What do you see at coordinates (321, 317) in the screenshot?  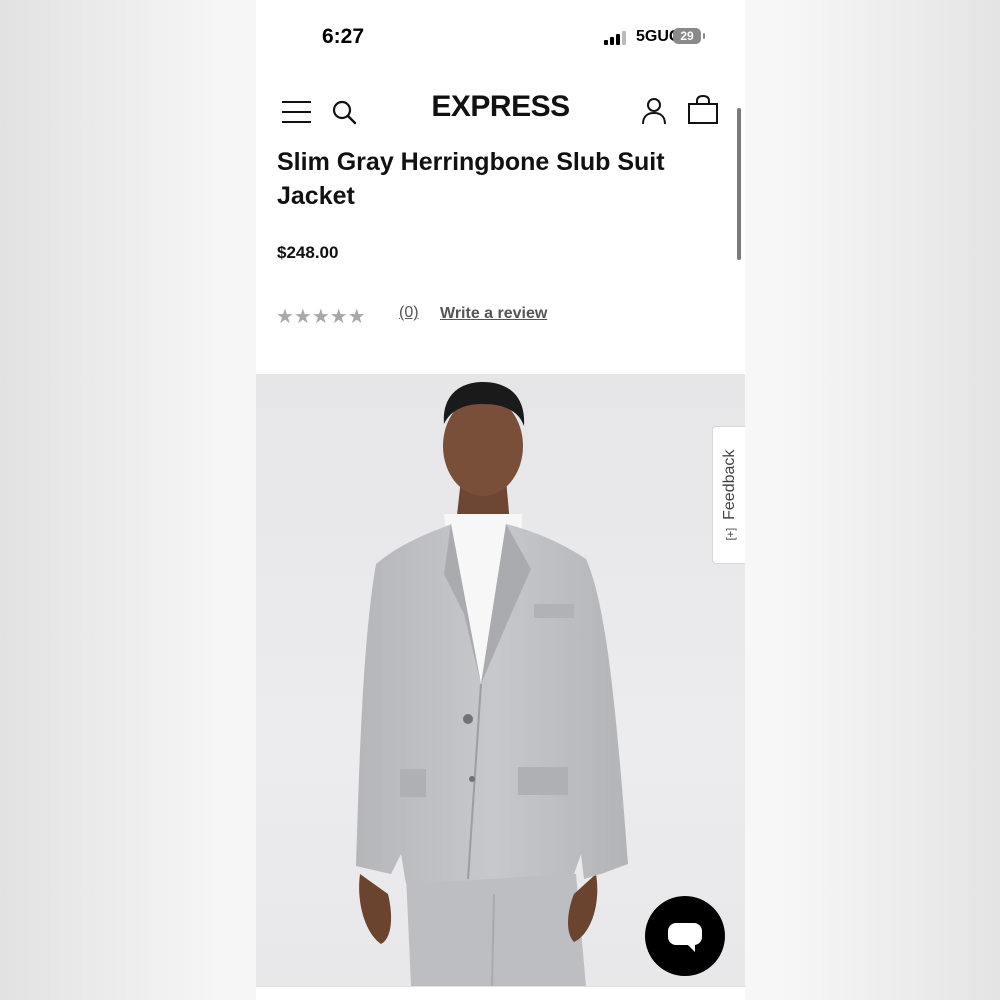 I see `rating-stars: ★★★★★` at bounding box center [321, 317].